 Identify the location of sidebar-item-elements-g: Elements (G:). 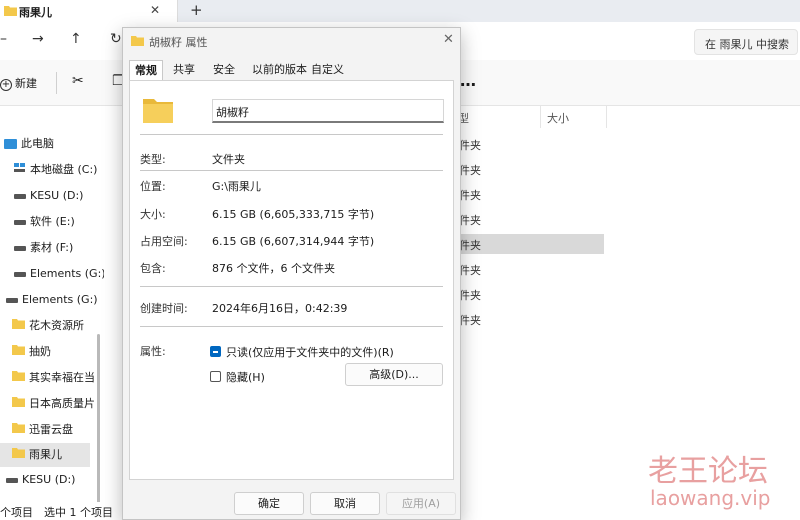
(54, 300).